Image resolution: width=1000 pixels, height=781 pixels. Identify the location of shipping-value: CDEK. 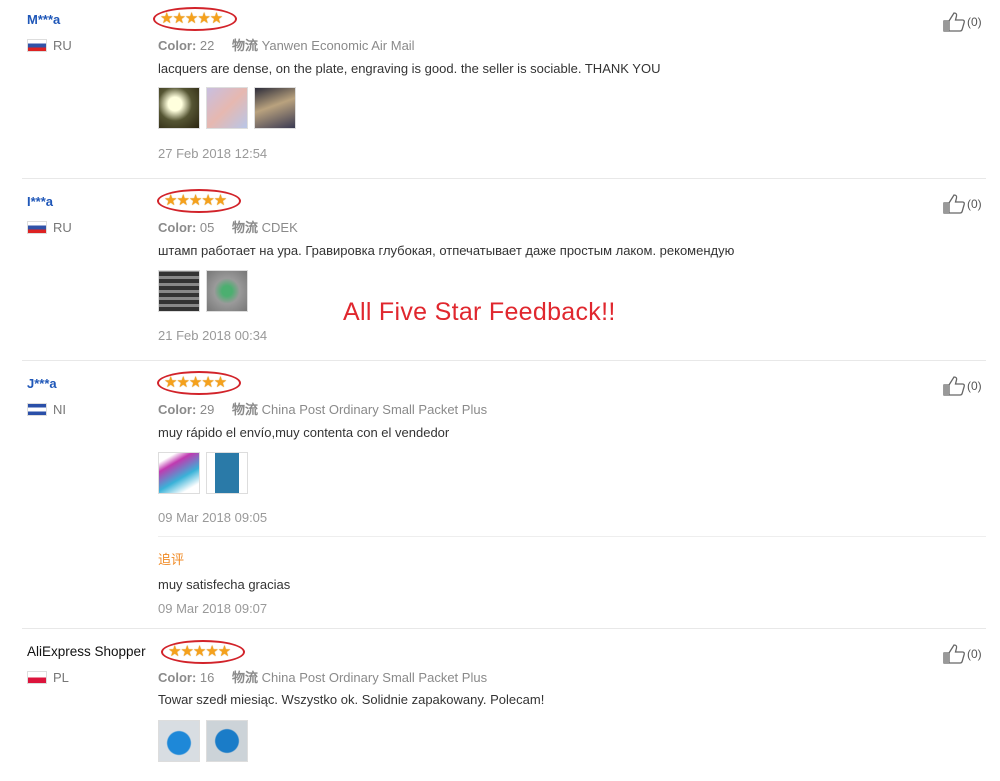
(279, 227).